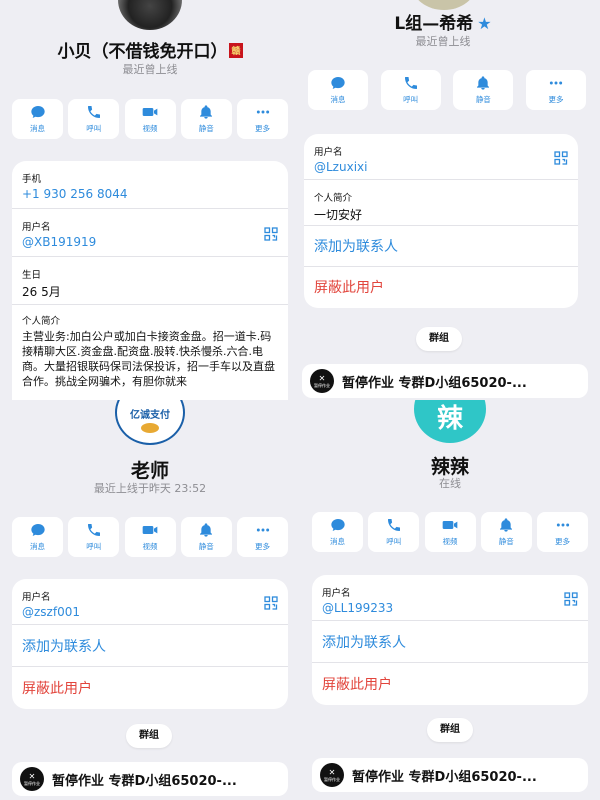 The height and width of the screenshot is (800, 600). What do you see at coordinates (236, 50) in the screenshot?
I see `region-badge: 赣` at bounding box center [236, 50].